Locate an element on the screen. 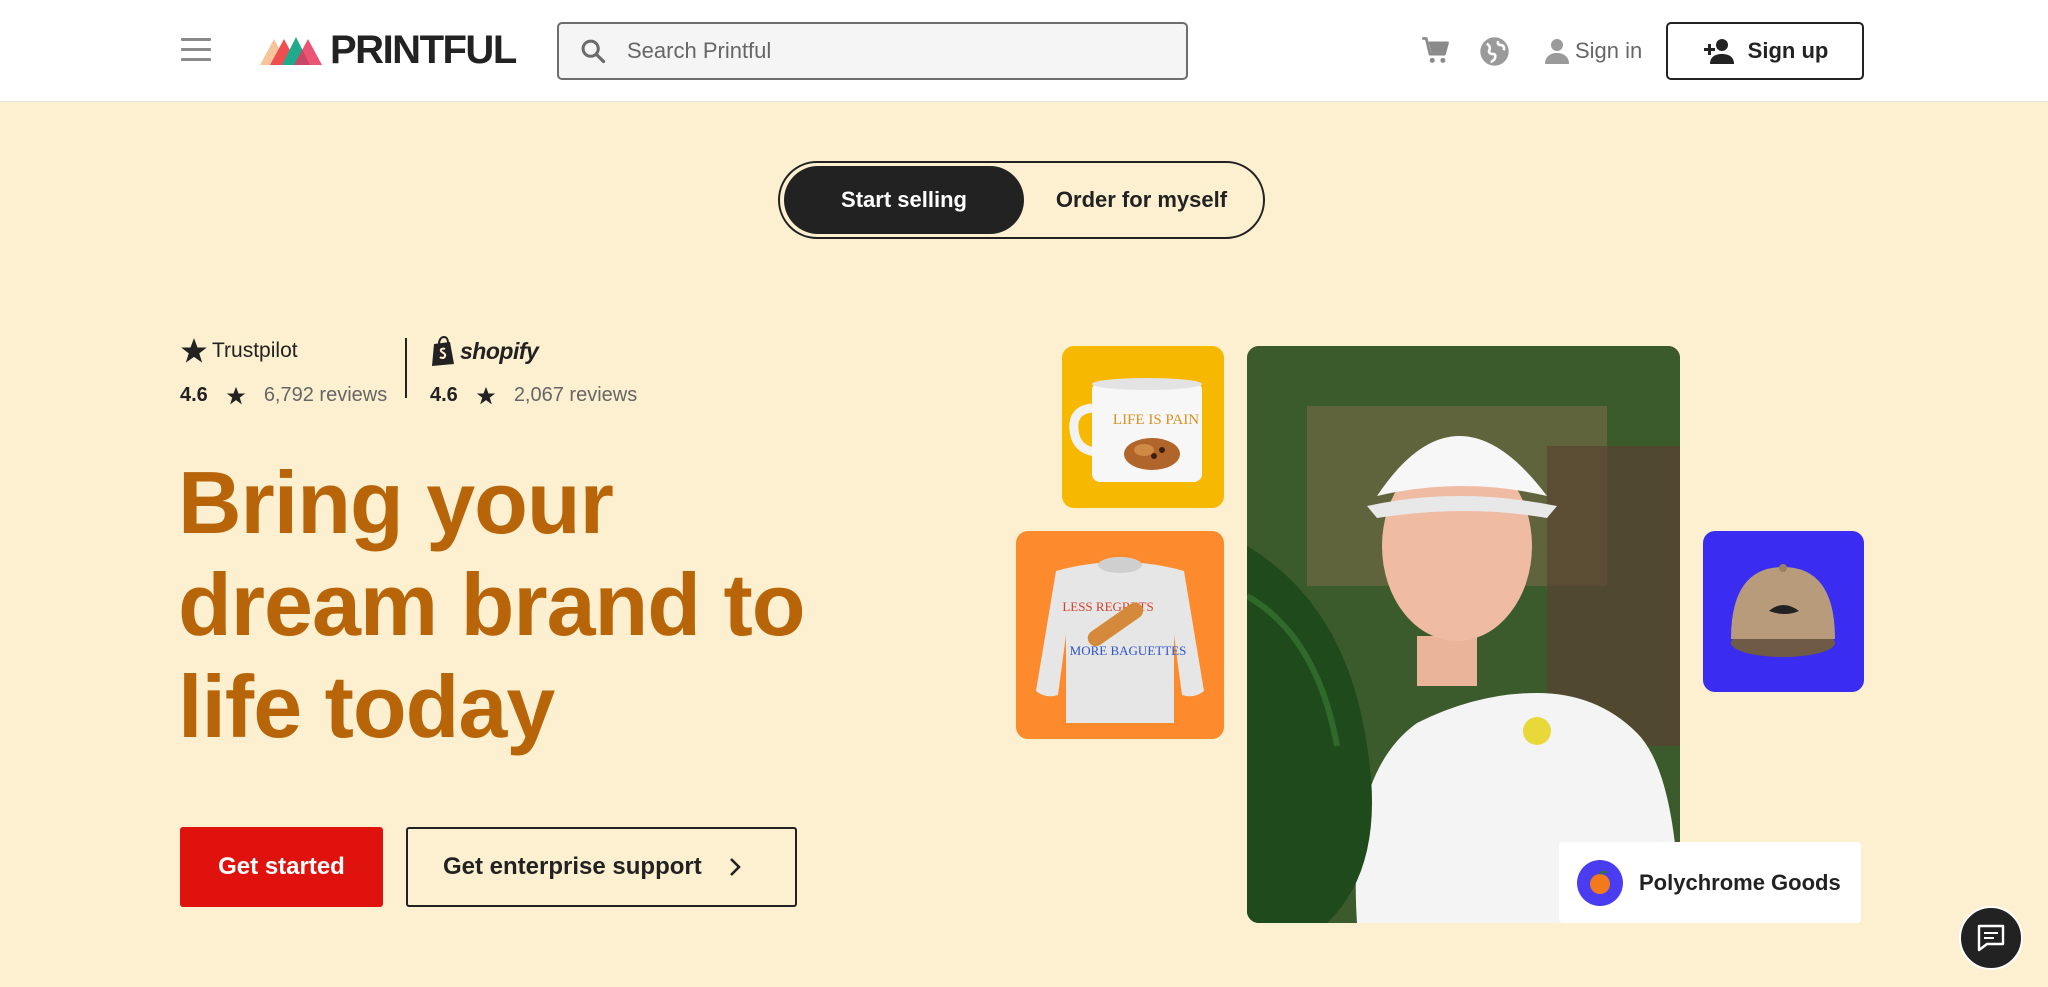 This screenshot has height=987, width=2048. logo-text: PRINTFUL is located at coordinates (423, 50).